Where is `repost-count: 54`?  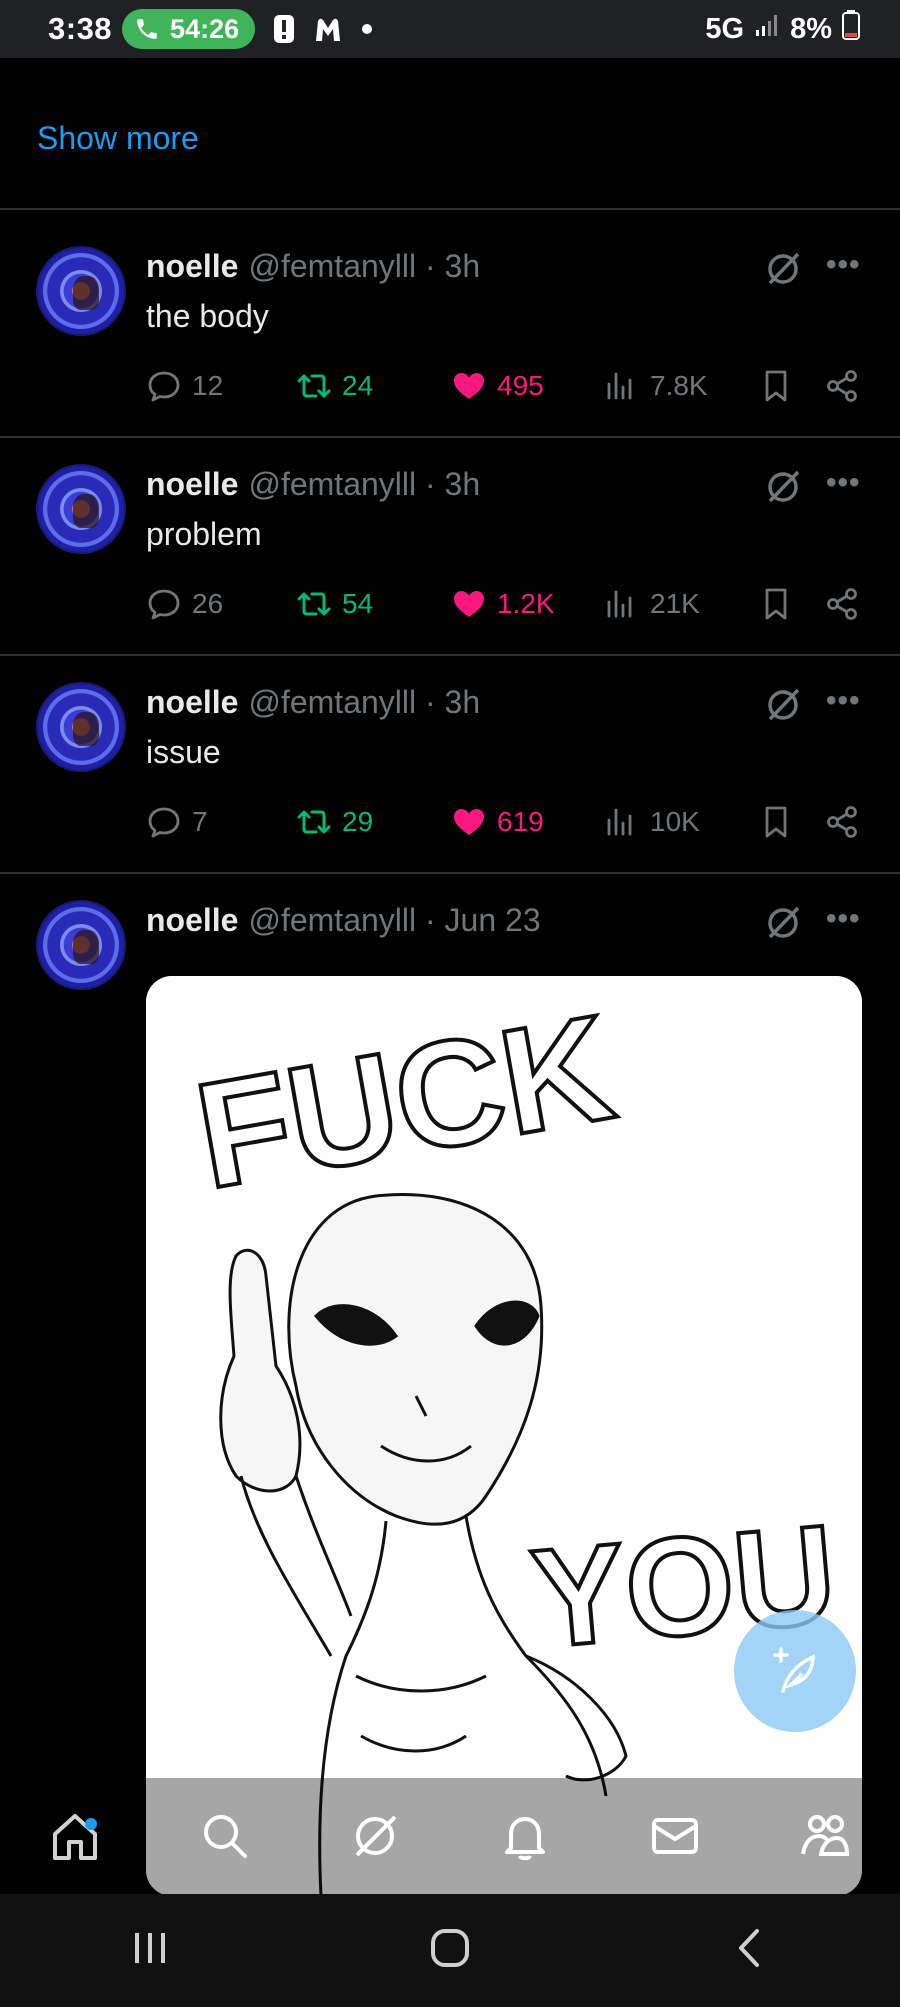
repost-count: 54 is located at coordinates (358, 603).